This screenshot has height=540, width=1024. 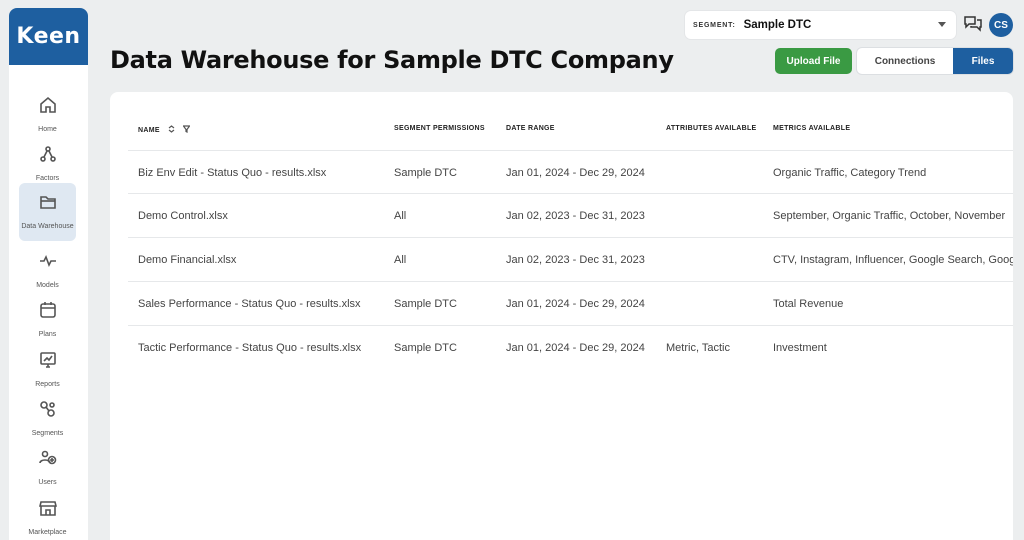 What do you see at coordinates (800, 348) in the screenshot?
I see `cell-metrics: Investment` at bounding box center [800, 348].